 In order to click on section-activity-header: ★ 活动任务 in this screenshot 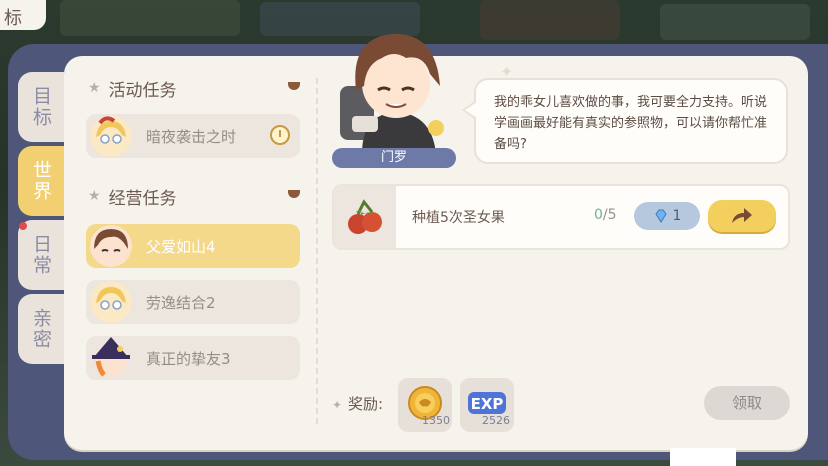, I will do `click(194, 88)`.